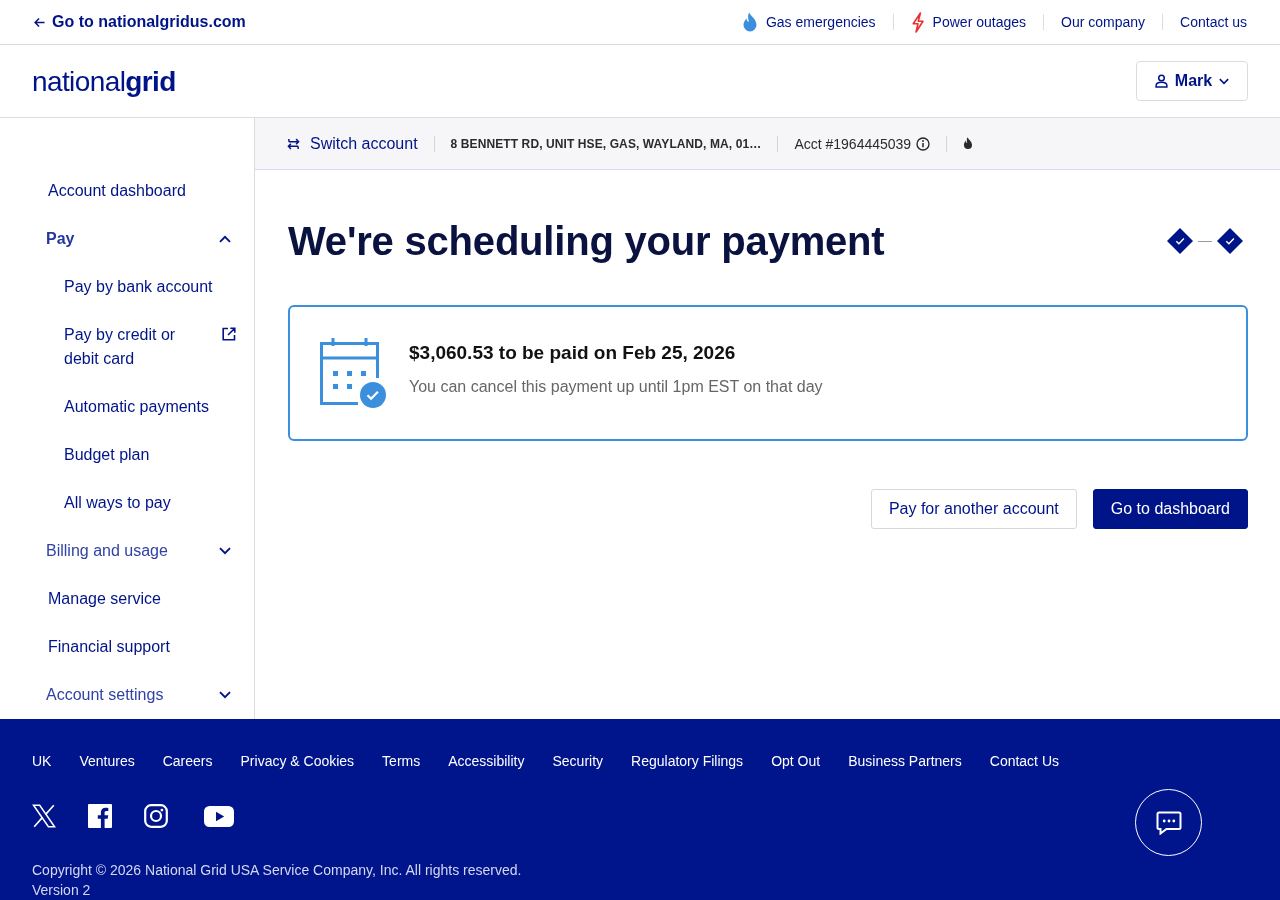 The width and height of the screenshot is (1280, 900). Describe the element at coordinates (107, 761) in the screenshot. I see `footer-link: Ventures` at that location.